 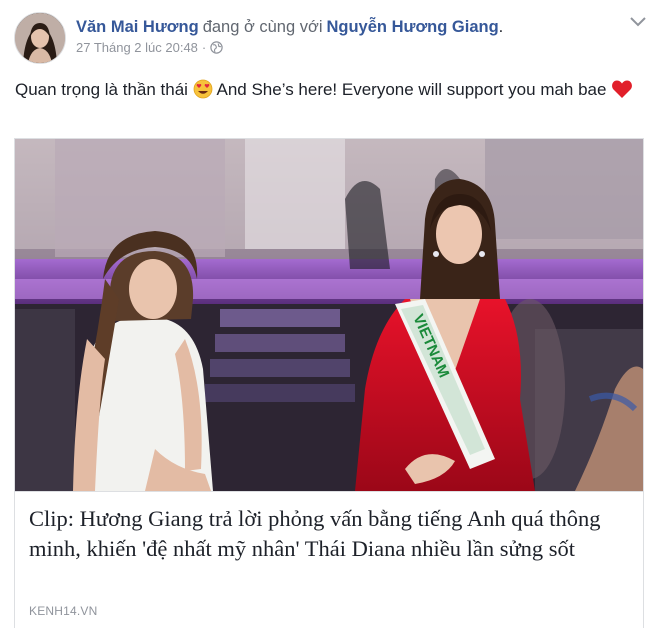 I want to click on globe-icon, so click(x=216, y=49).